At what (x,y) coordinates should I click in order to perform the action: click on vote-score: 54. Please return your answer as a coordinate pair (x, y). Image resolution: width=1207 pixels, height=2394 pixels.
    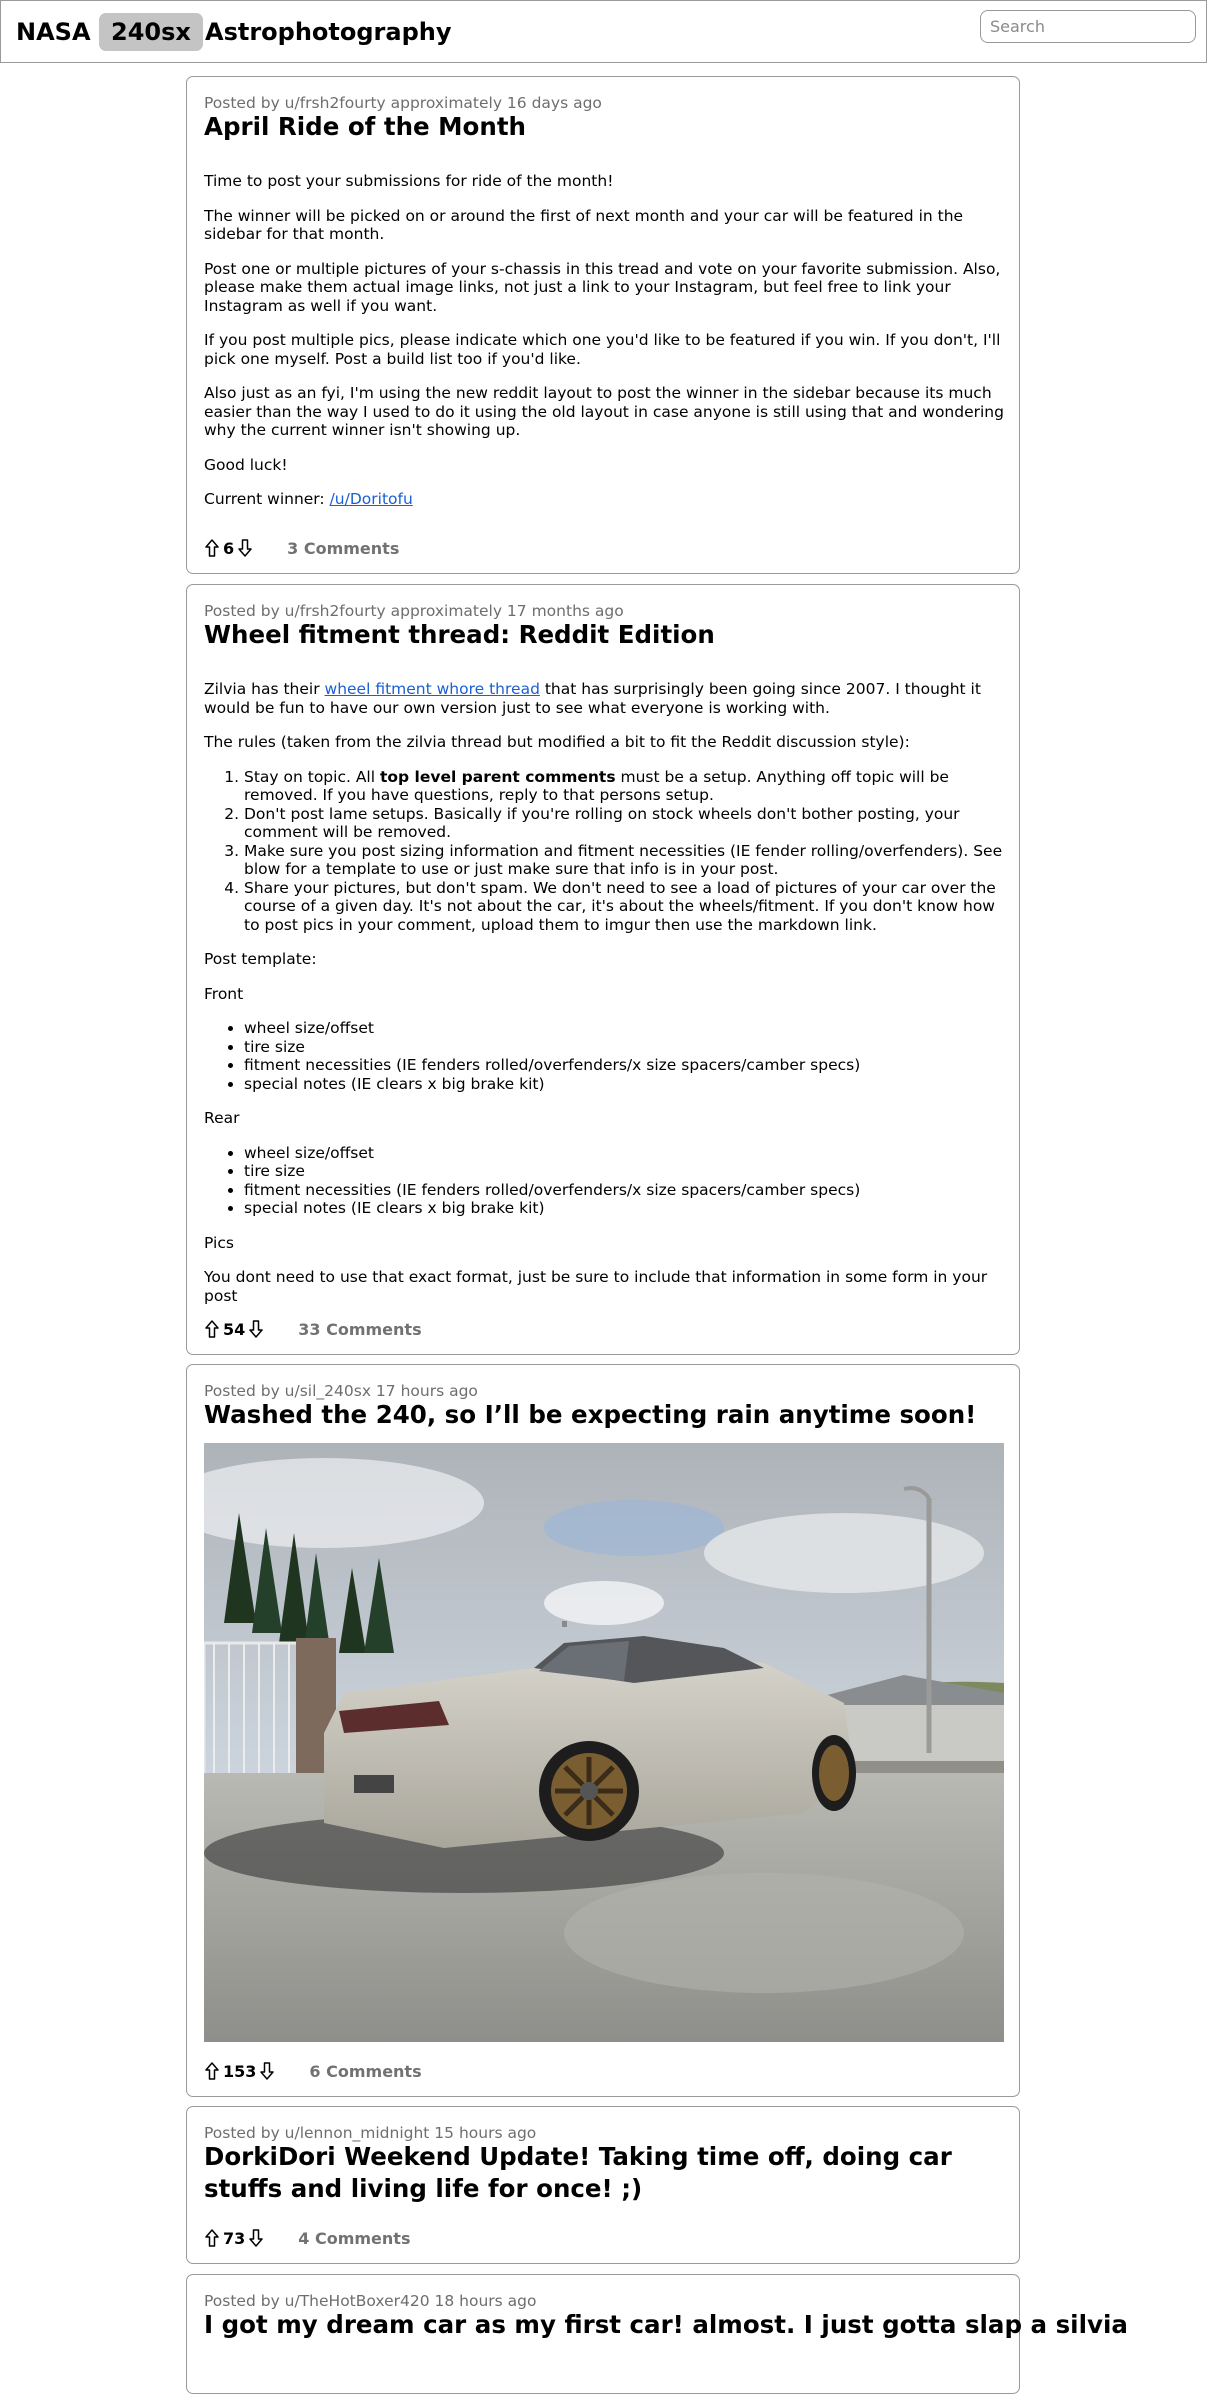
    Looking at the image, I should click on (234, 1329).